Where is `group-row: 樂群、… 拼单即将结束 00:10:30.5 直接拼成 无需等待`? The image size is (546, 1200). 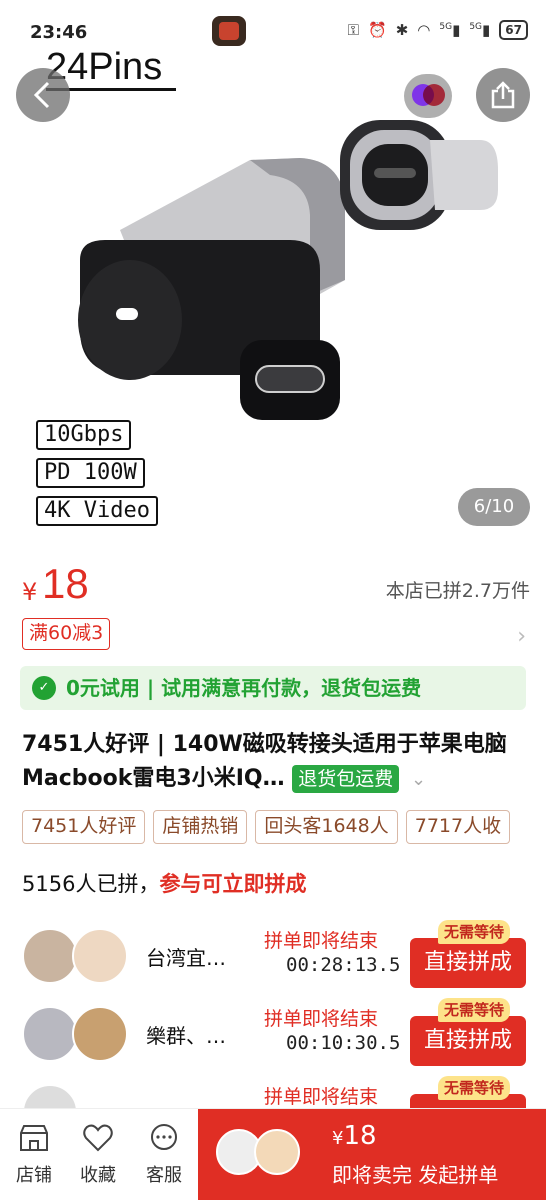
group-row: 樂群、… 拼单即将结束 00:10:30.5 直接拼成 无需等待 is located at coordinates (273, 1036).